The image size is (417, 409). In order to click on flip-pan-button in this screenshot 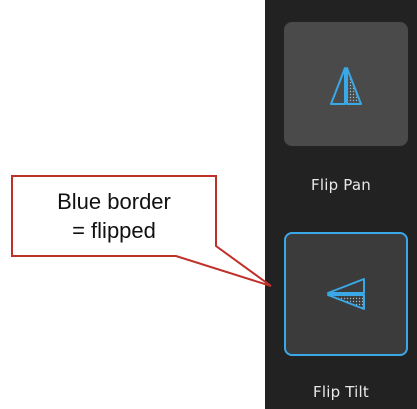, I will do `click(346, 84)`.